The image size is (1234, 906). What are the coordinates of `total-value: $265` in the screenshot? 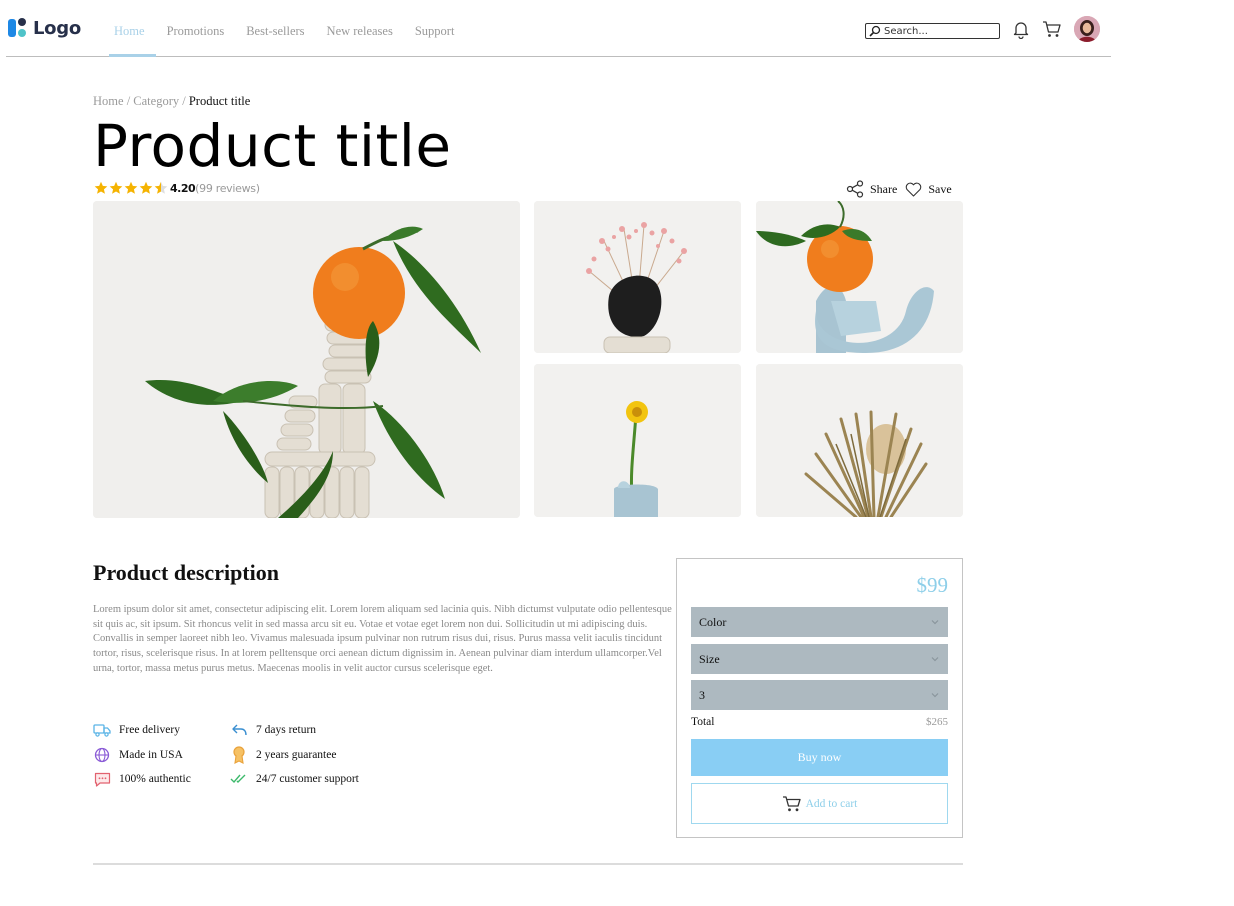 It's located at (937, 722).